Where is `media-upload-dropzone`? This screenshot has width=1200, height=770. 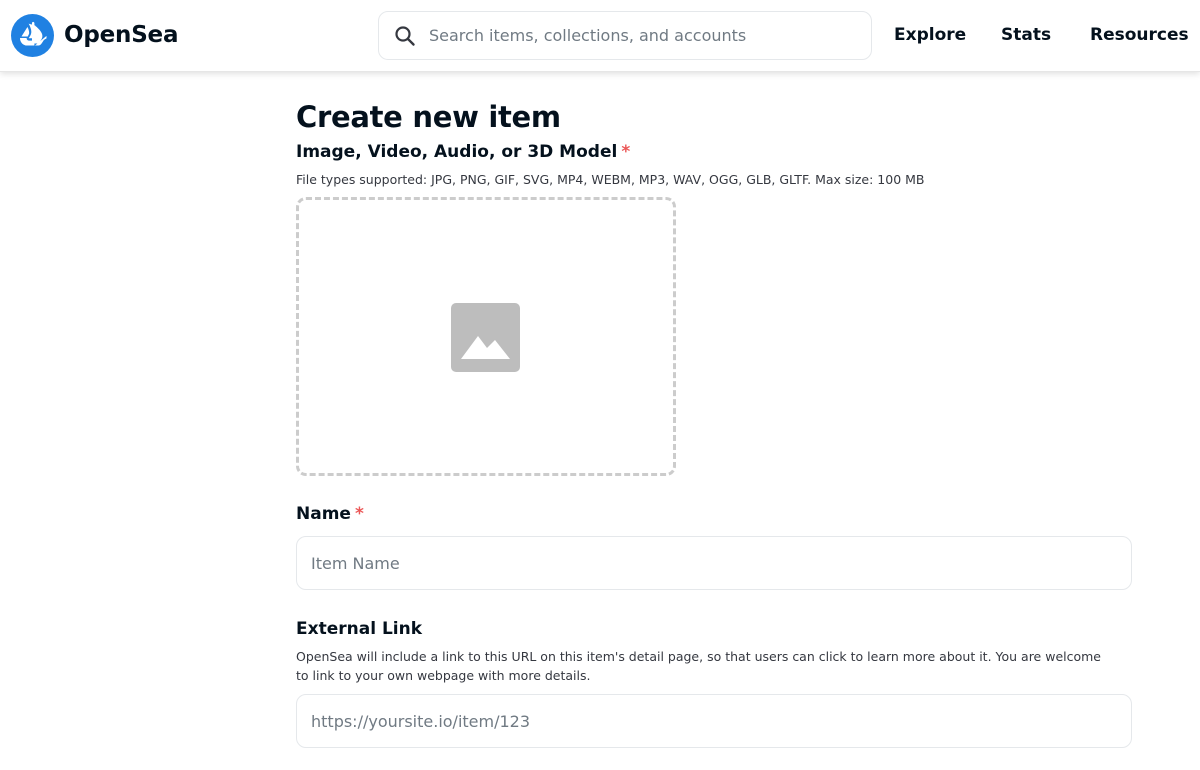 media-upload-dropzone is located at coordinates (486, 336).